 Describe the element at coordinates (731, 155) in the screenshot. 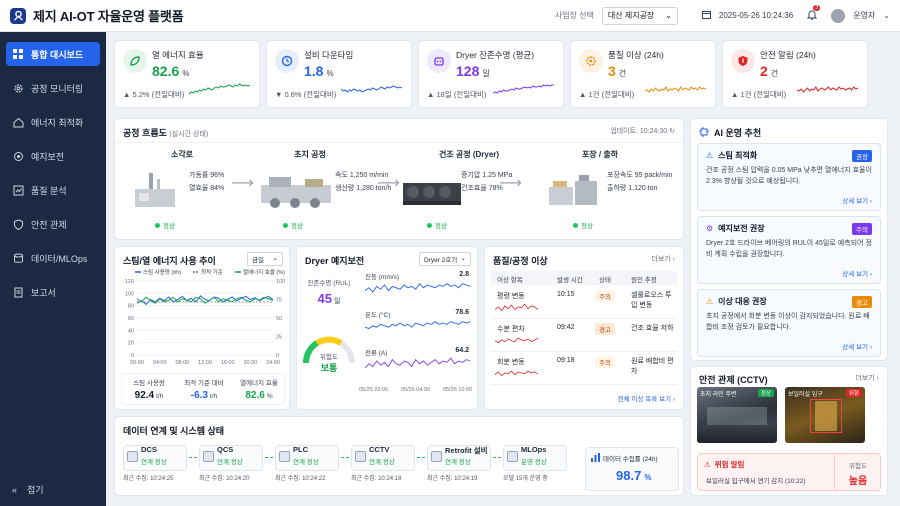

I see `ai-rec-header: ⚠ 스팀 최적화` at that location.